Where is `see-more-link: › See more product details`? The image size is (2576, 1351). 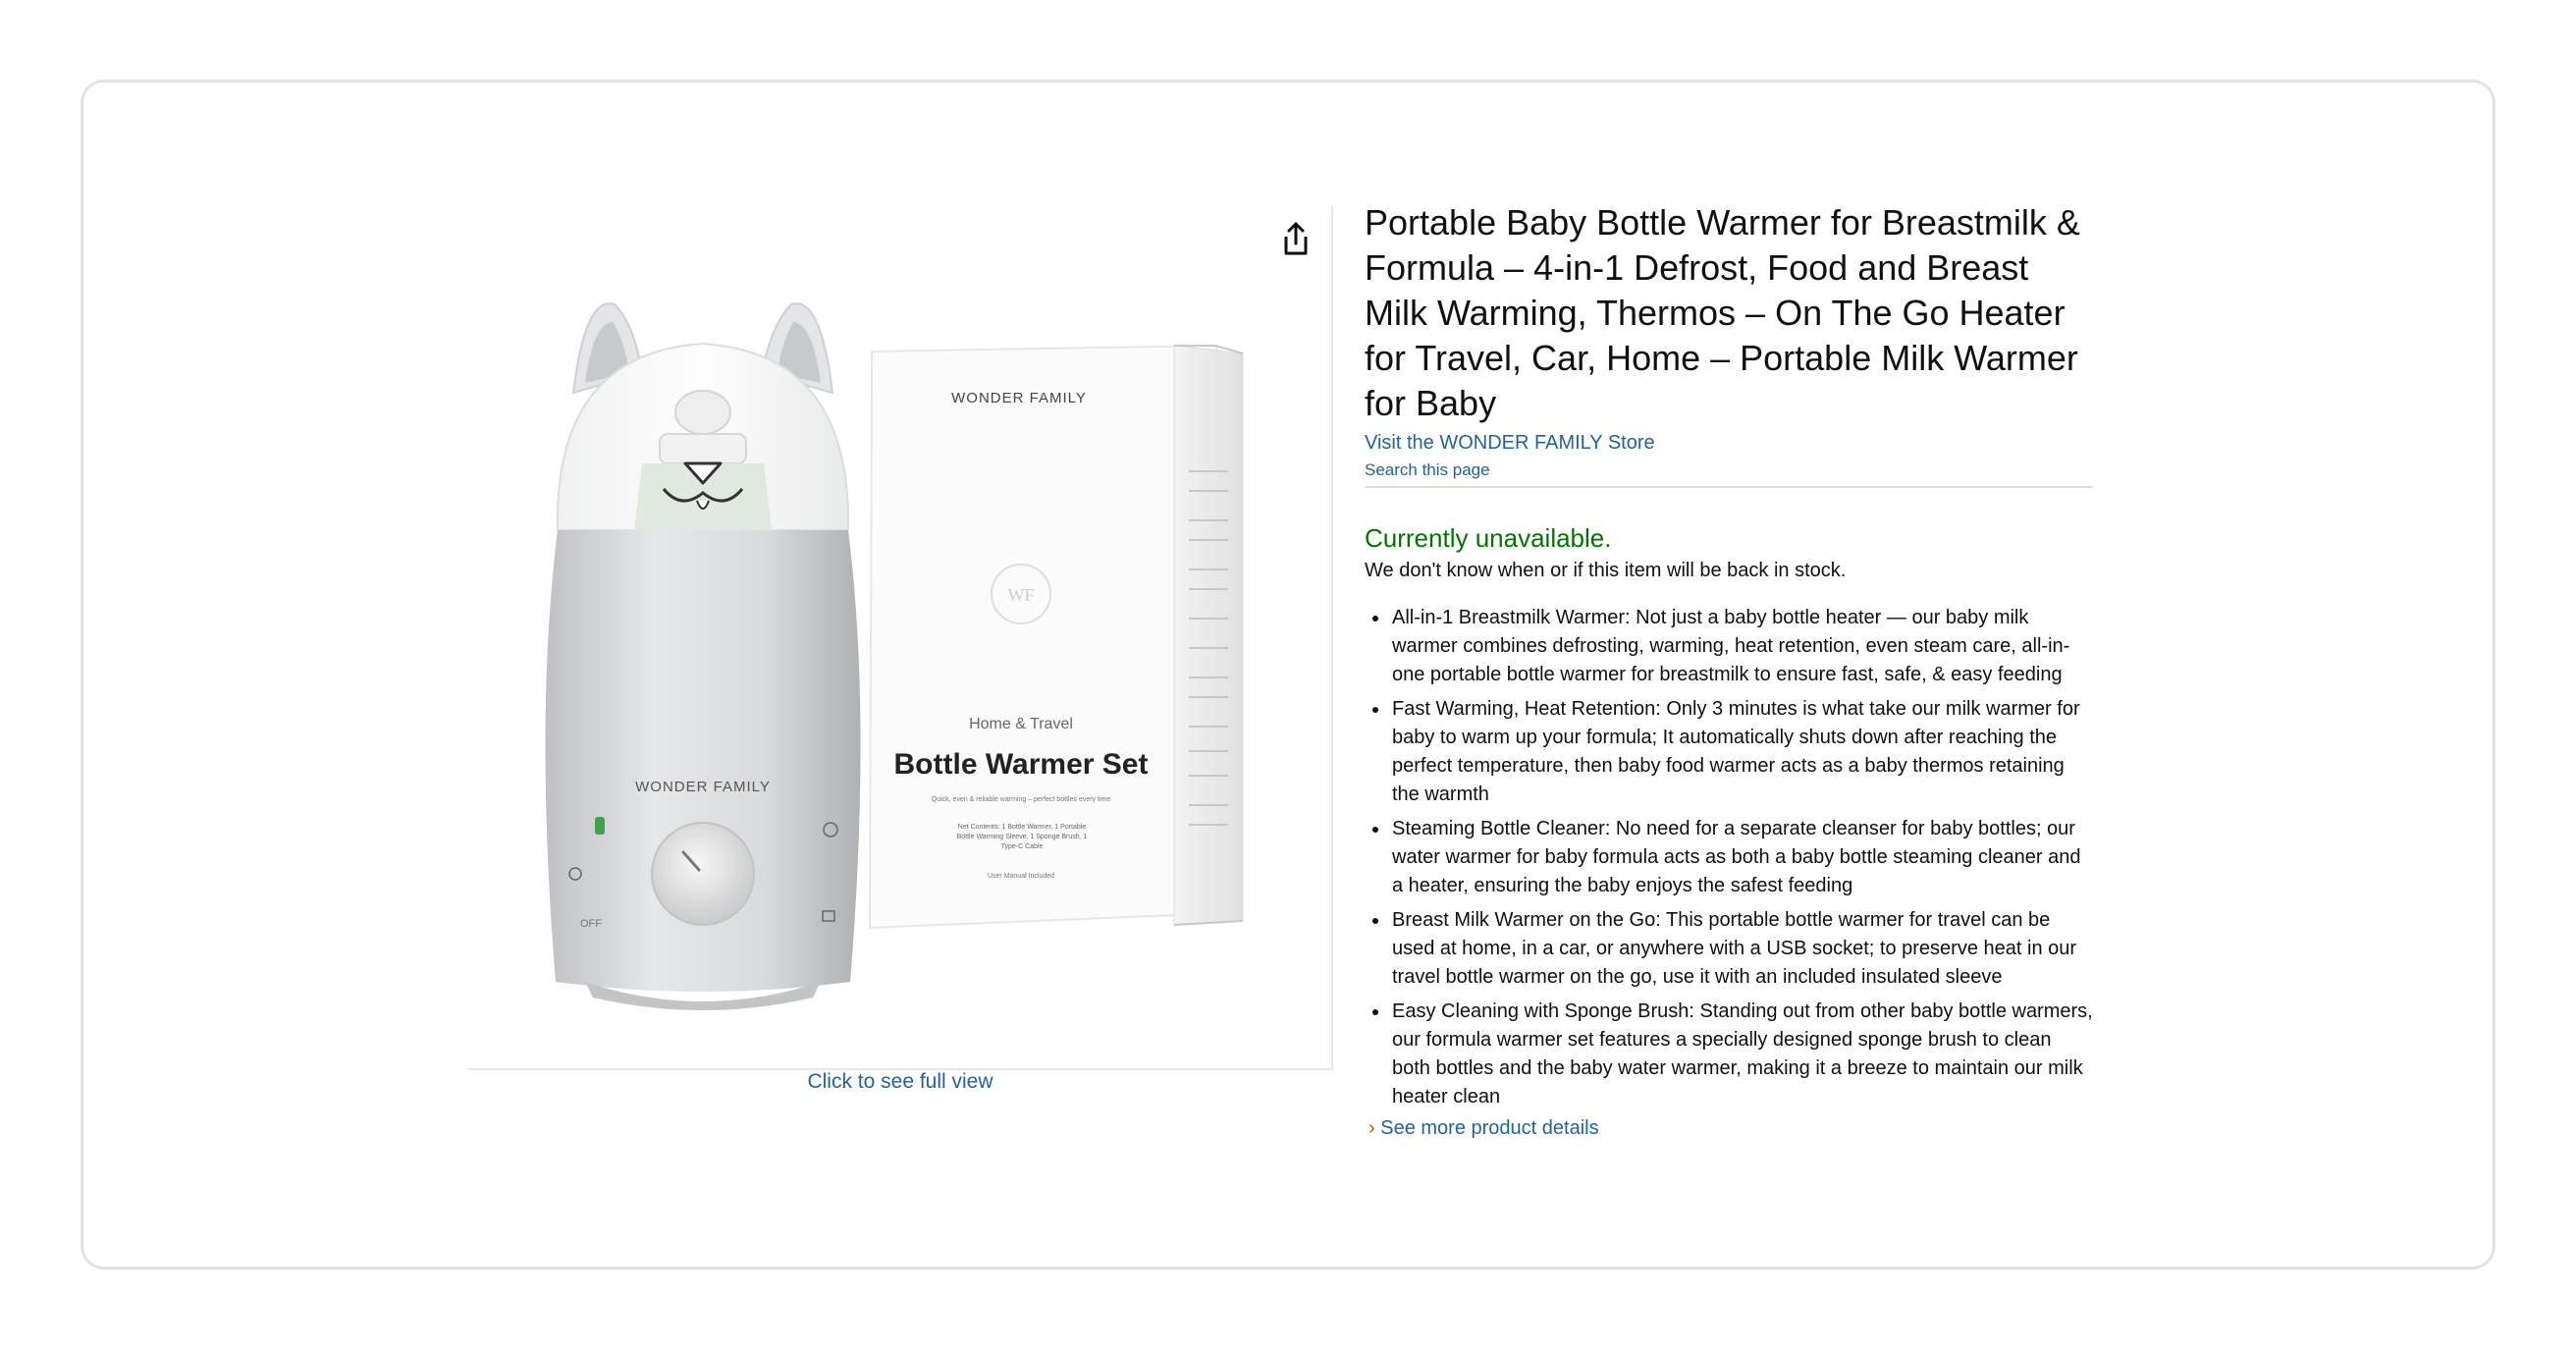
see-more-link: › See more product details is located at coordinates (1729, 1128).